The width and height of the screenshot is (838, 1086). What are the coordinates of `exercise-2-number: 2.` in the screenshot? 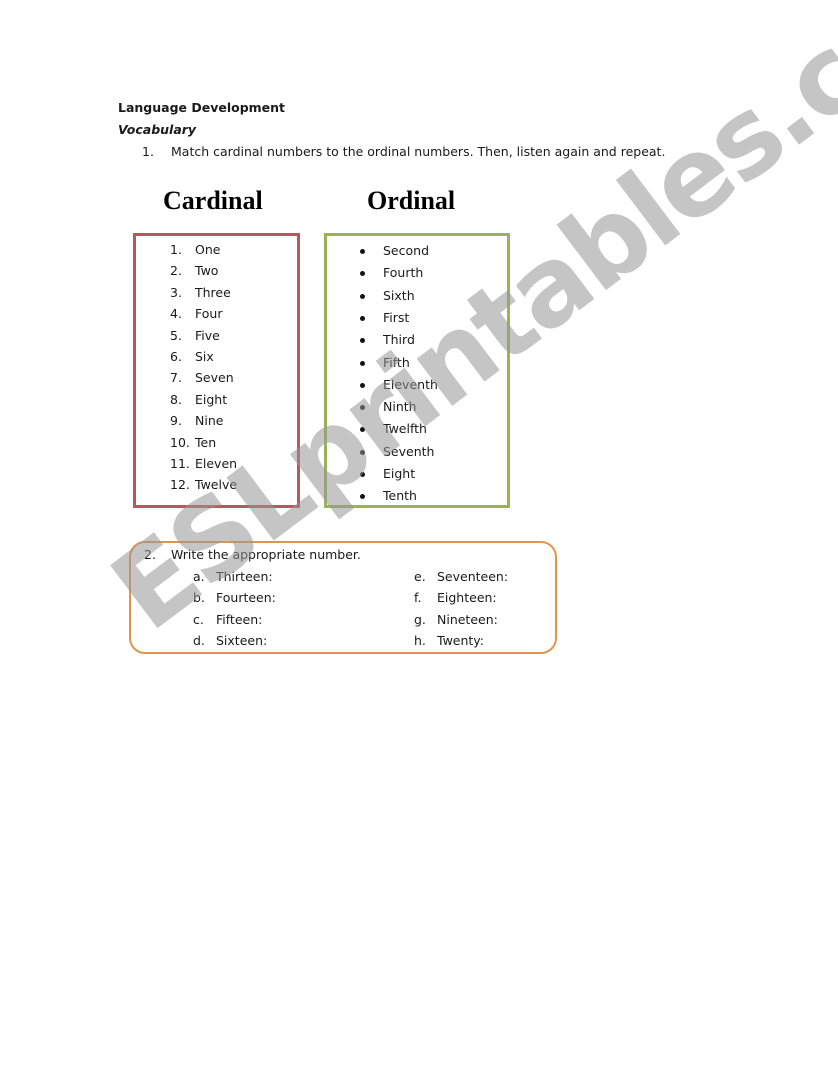 It's located at (150, 554).